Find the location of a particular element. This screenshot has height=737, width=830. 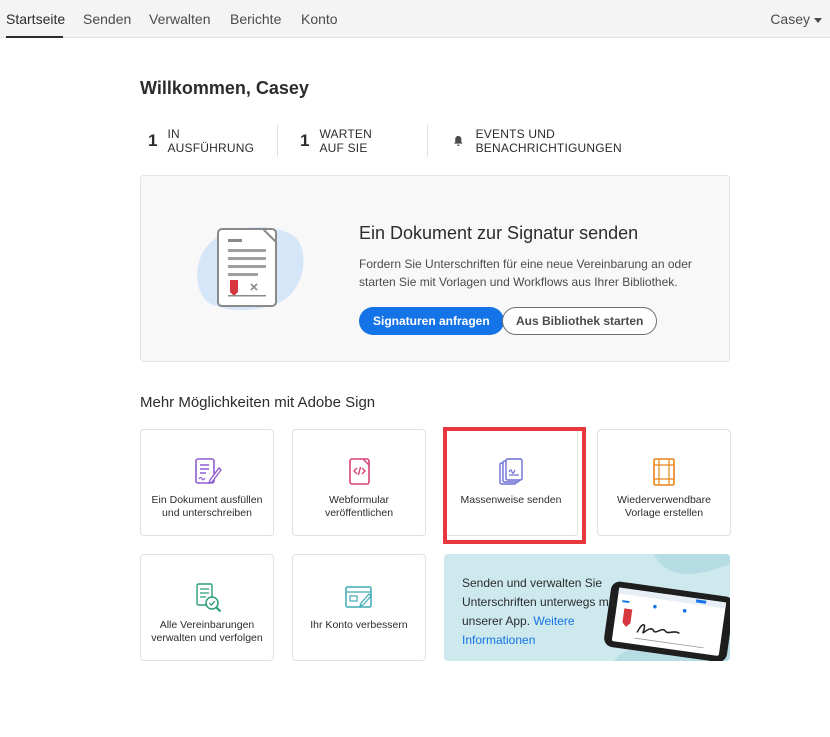

card-bulk-send: Massenweise senden is located at coordinates (511, 482).